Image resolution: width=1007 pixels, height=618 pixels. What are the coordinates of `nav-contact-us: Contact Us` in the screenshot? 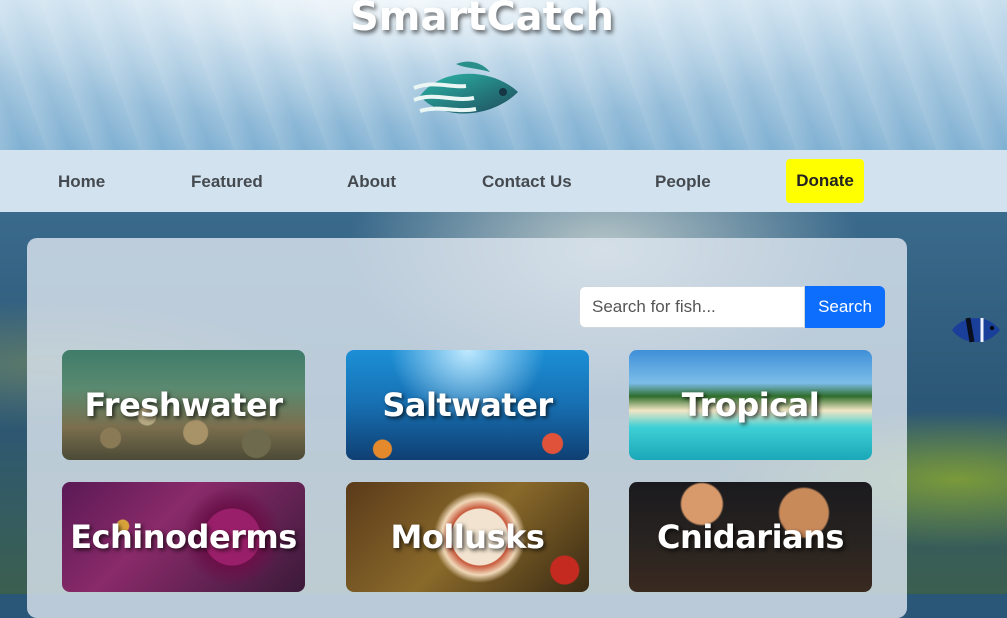 It's located at (527, 182).